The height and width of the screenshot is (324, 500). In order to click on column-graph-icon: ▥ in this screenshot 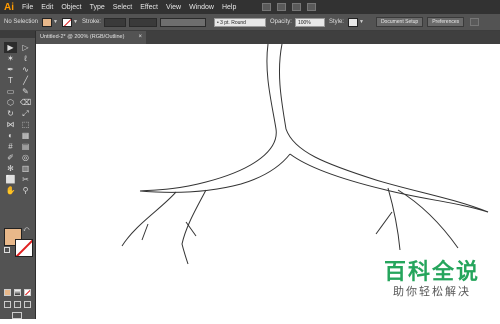, I will do `click(25, 168)`.